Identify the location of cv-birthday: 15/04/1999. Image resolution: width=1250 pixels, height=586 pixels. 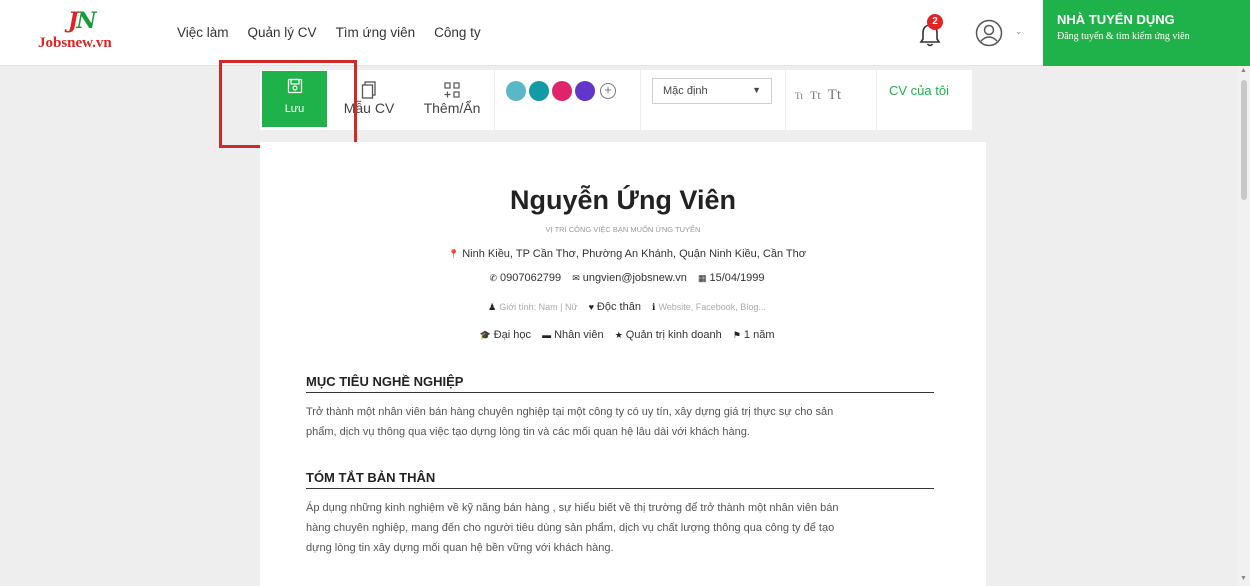
(736, 278).